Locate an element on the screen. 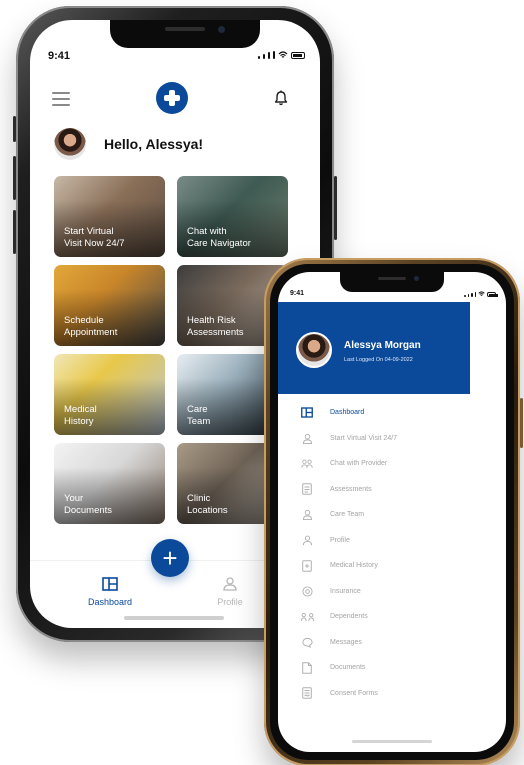 The width and height of the screenshot is (524, 765). tab-profile: Profile is located at coordinates (230, 592).